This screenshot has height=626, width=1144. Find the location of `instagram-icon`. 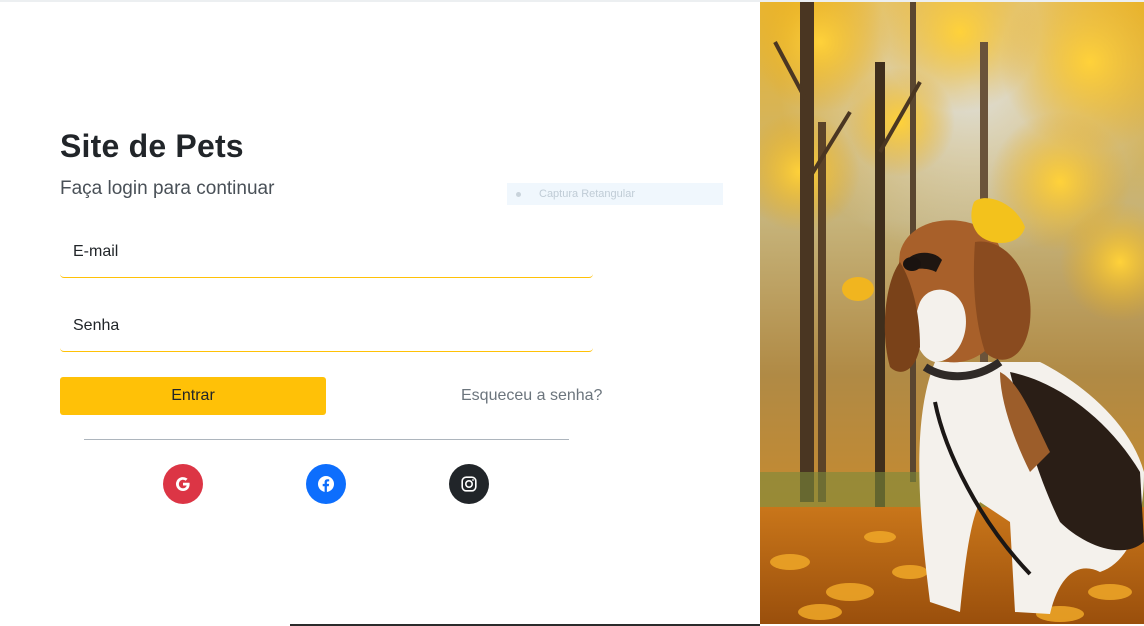

instagram-icon is located at coordinates (469, 484).